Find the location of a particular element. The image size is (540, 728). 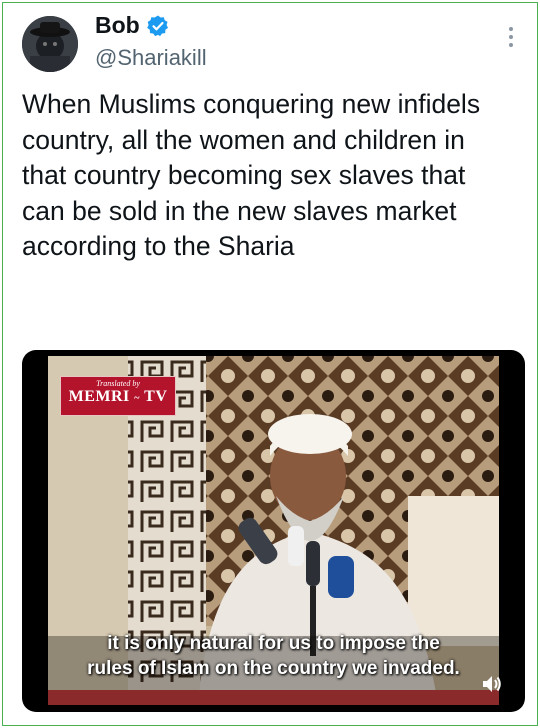

memri-tv-logo: Translated by MEMRI ~ TV is located at coordinates (118, 396).